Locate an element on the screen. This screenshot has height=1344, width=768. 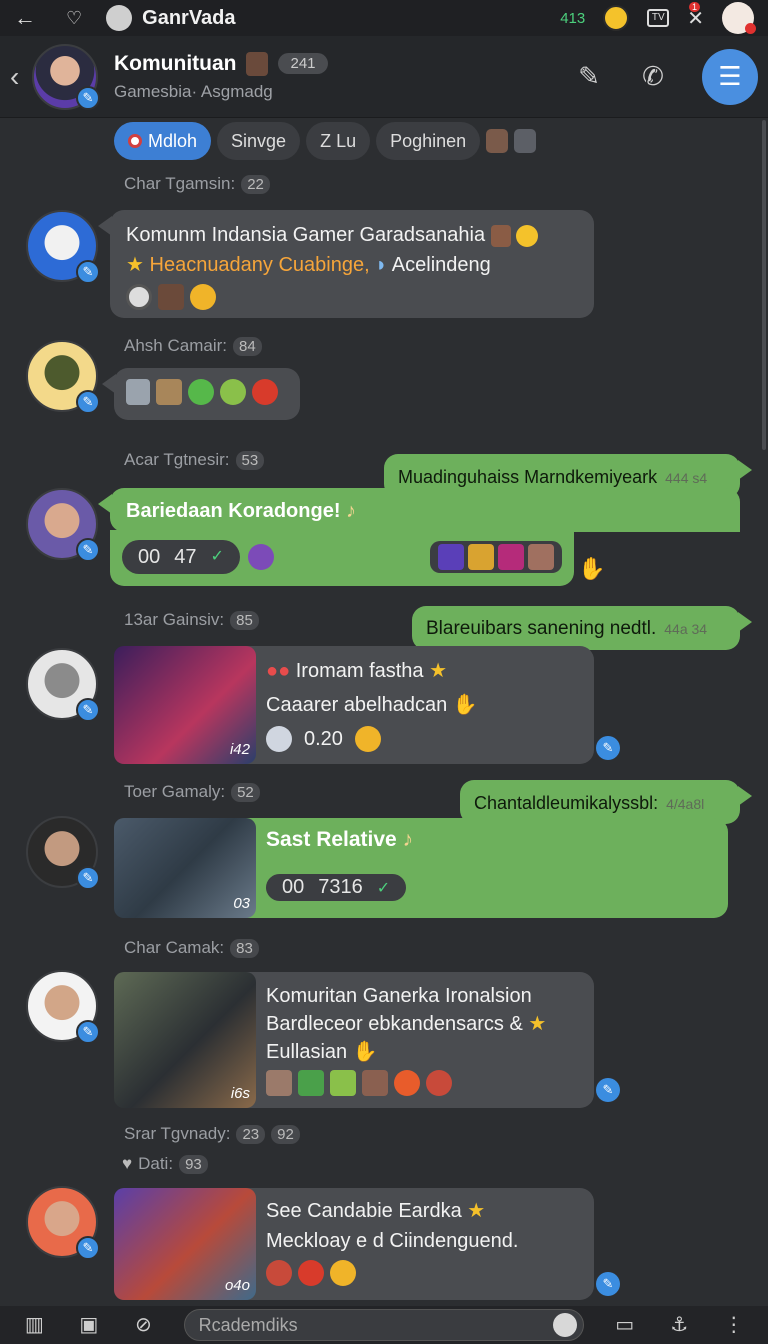
sender-badge: 53 is located at coordinates (250, 460).